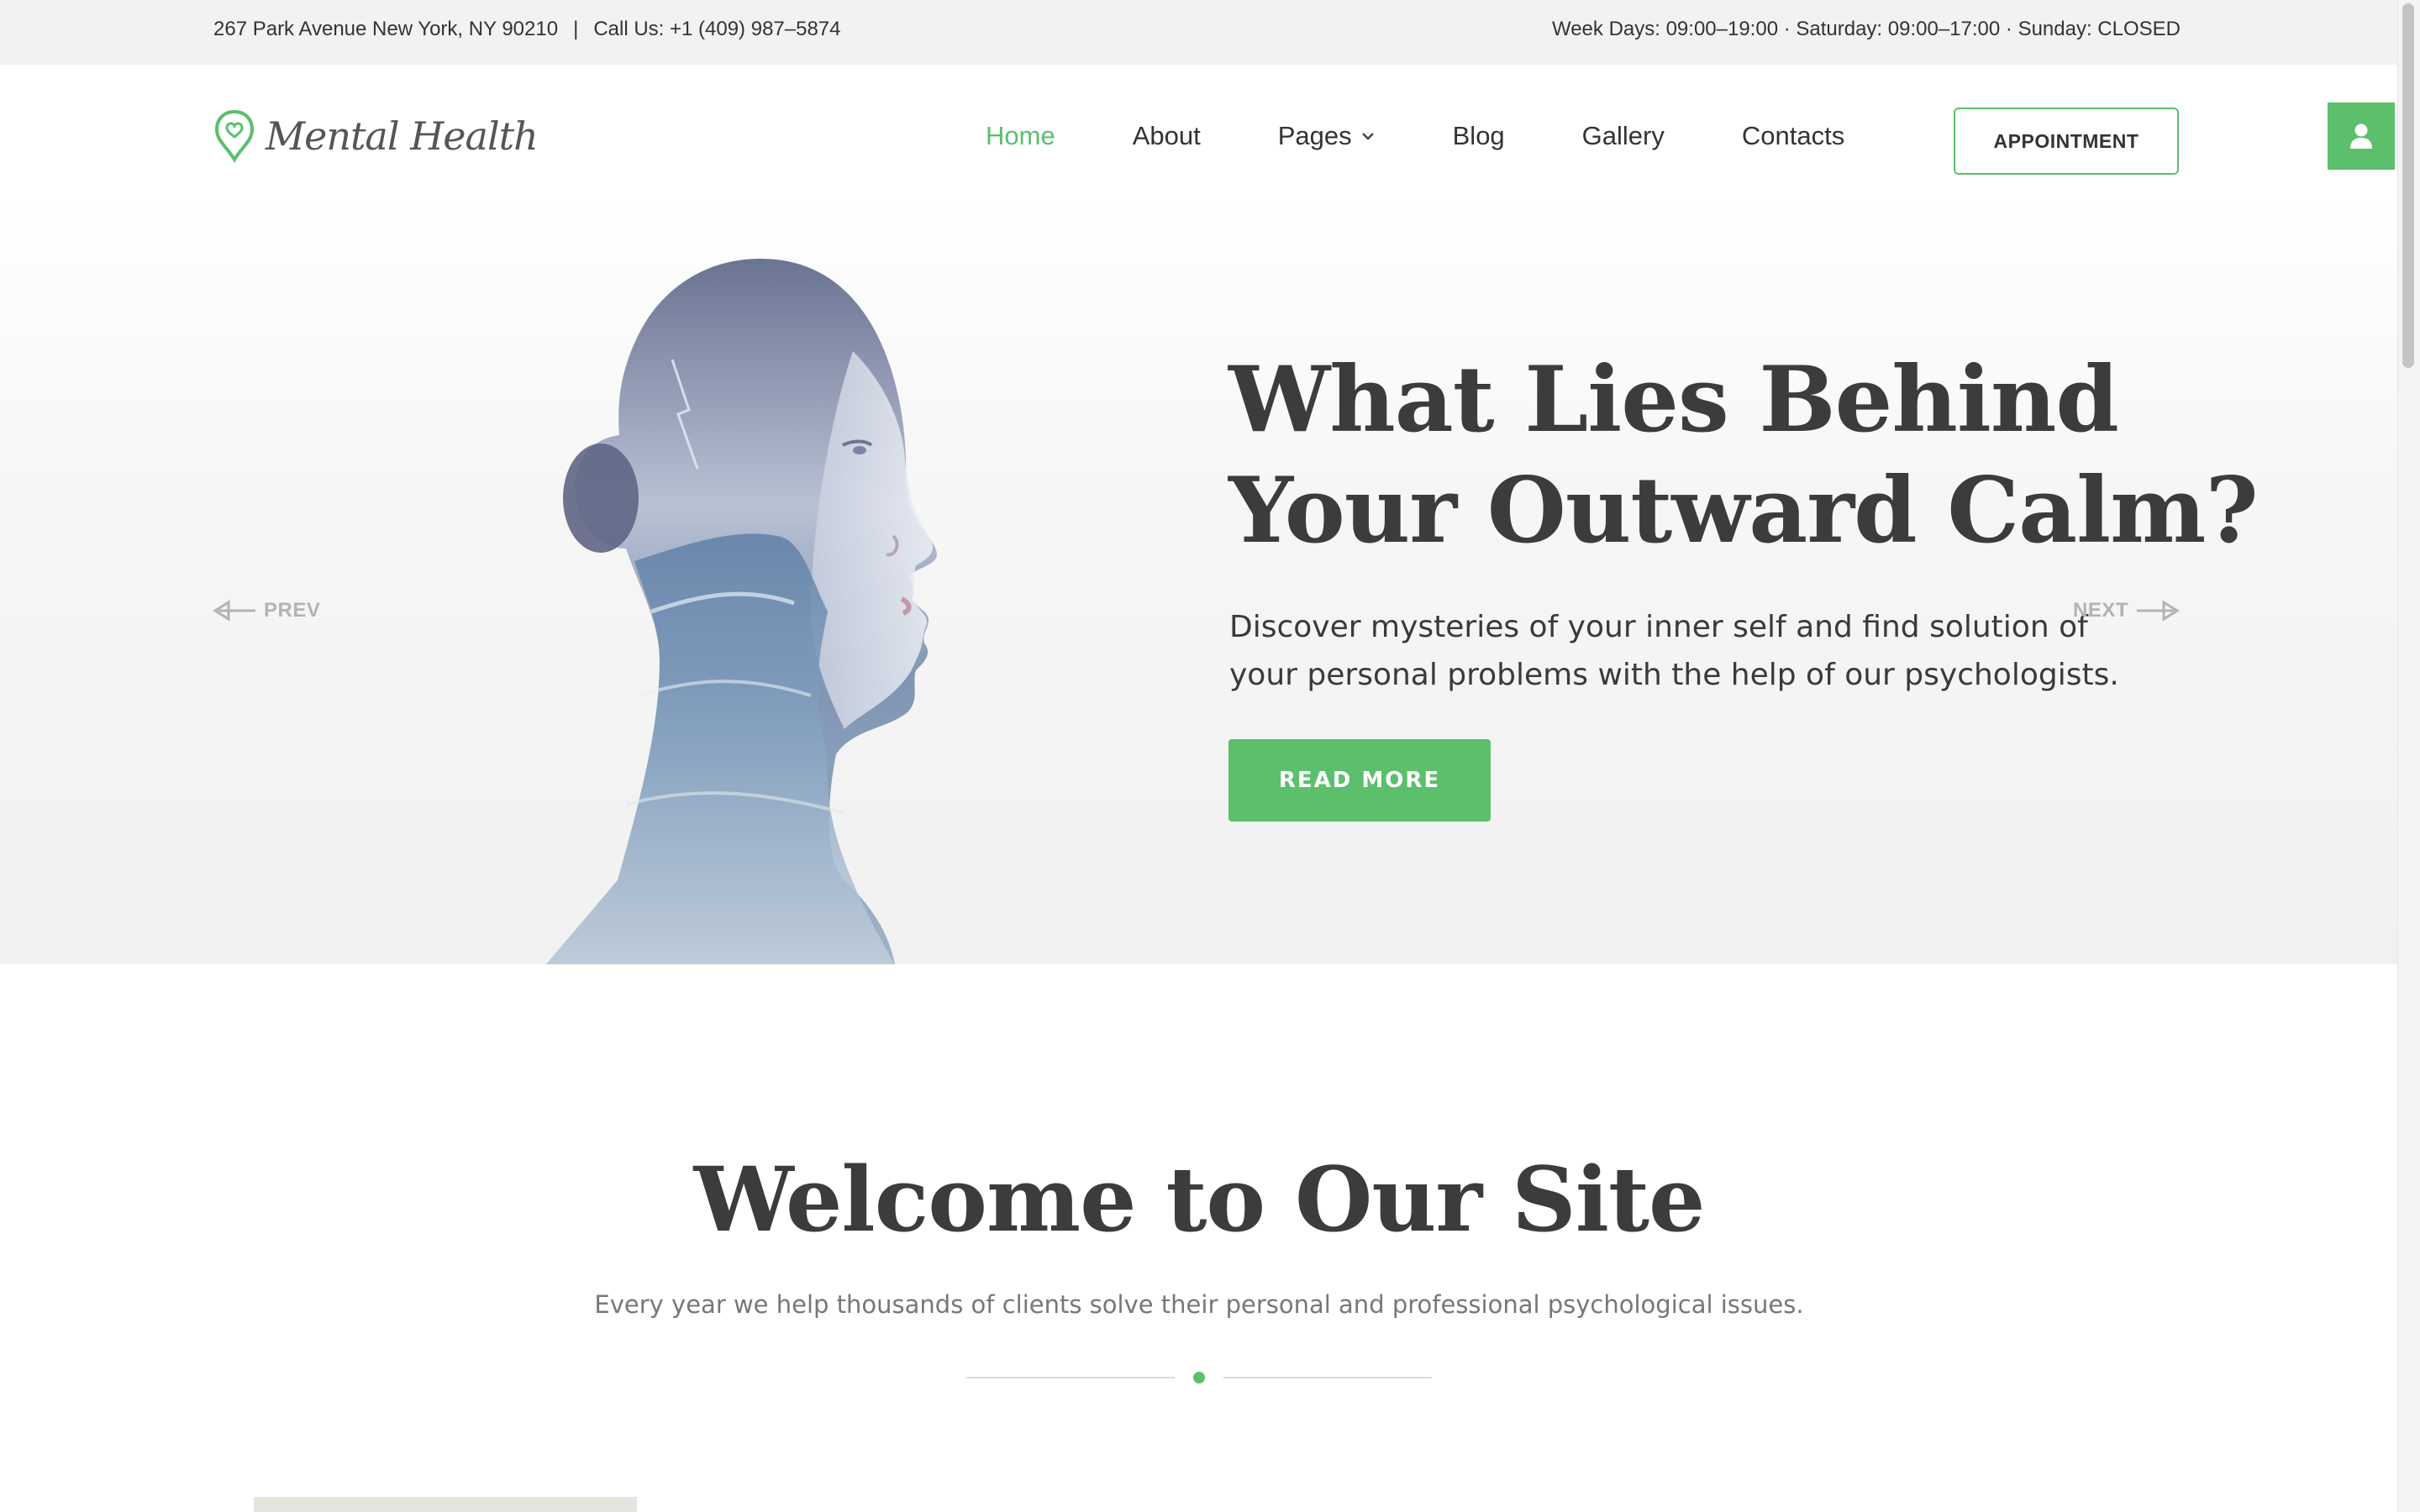  I want to click on nav-gallery: Gallery, so click(1623, 136).